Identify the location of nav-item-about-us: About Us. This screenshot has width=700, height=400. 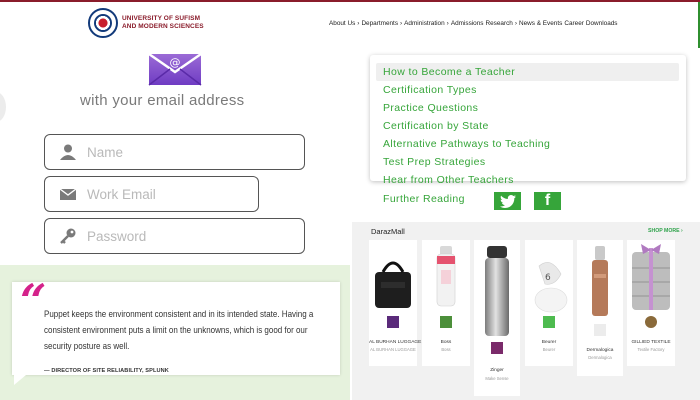
(342, 23).